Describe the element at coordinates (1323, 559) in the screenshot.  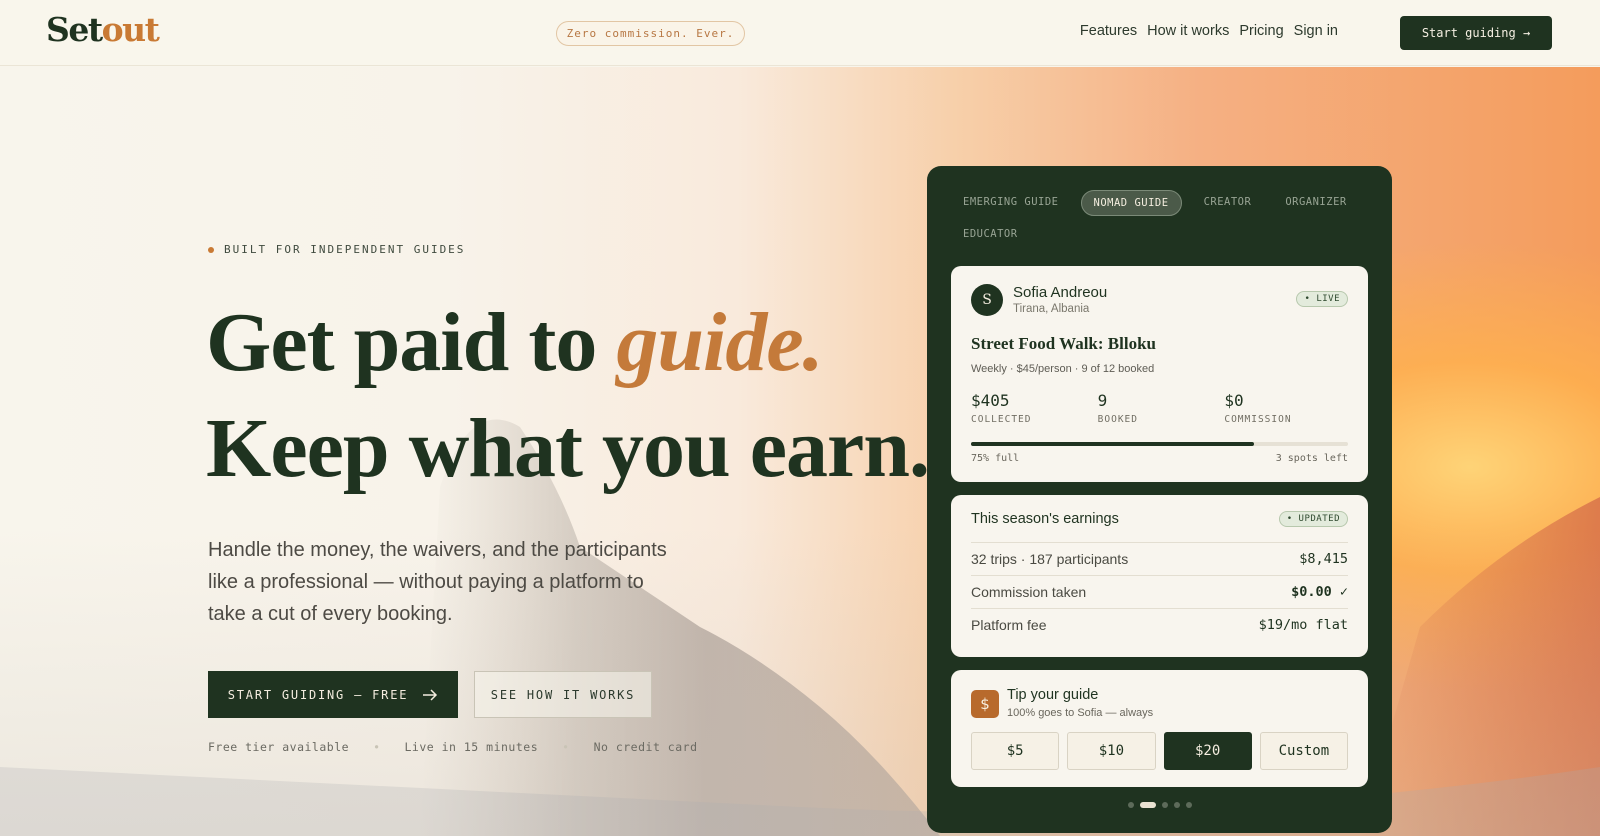
I see `earnings-value: $8,415` at that location.